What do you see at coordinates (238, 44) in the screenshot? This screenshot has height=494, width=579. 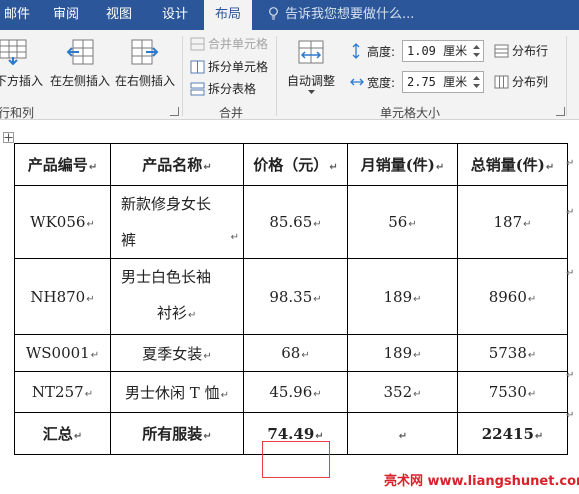 I see `merge-cells-label: 合并单元格` at bounding box center [238, 44].